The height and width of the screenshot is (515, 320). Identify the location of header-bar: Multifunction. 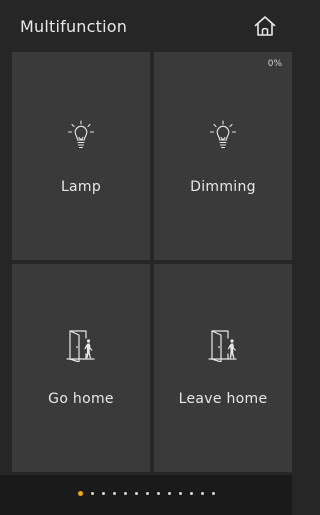
(146, 27).